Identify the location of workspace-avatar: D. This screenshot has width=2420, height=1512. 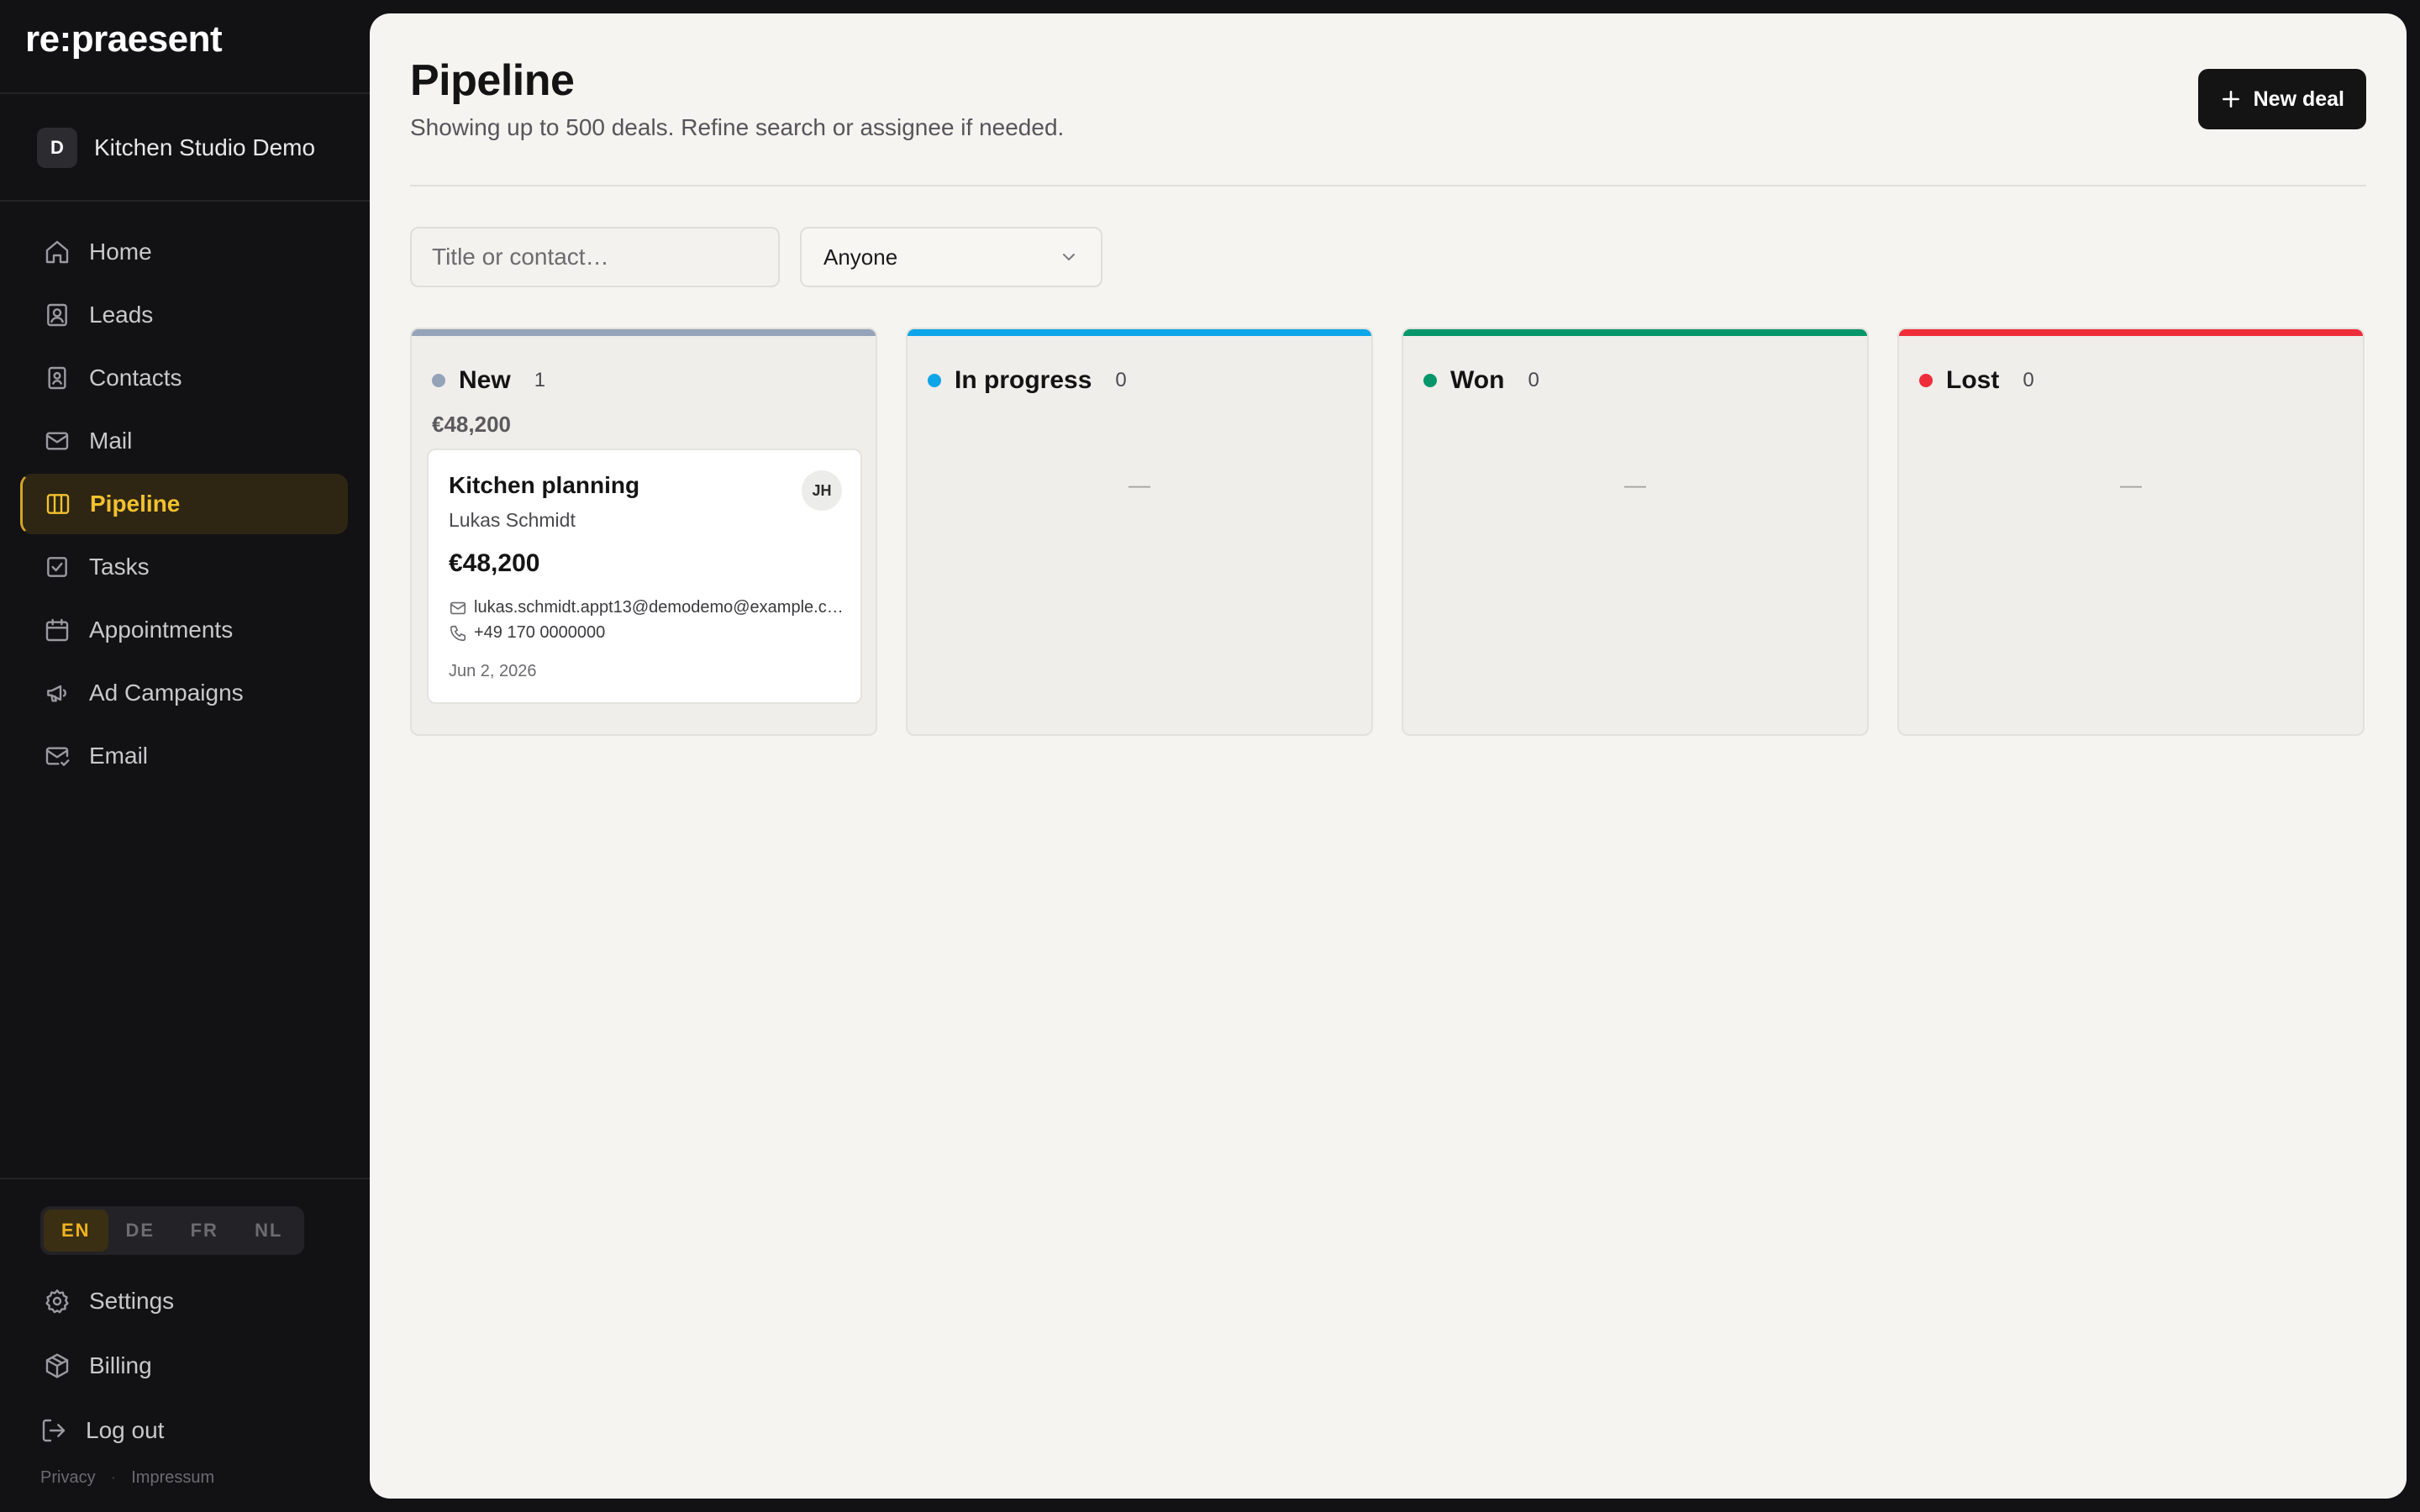
(57, 148).